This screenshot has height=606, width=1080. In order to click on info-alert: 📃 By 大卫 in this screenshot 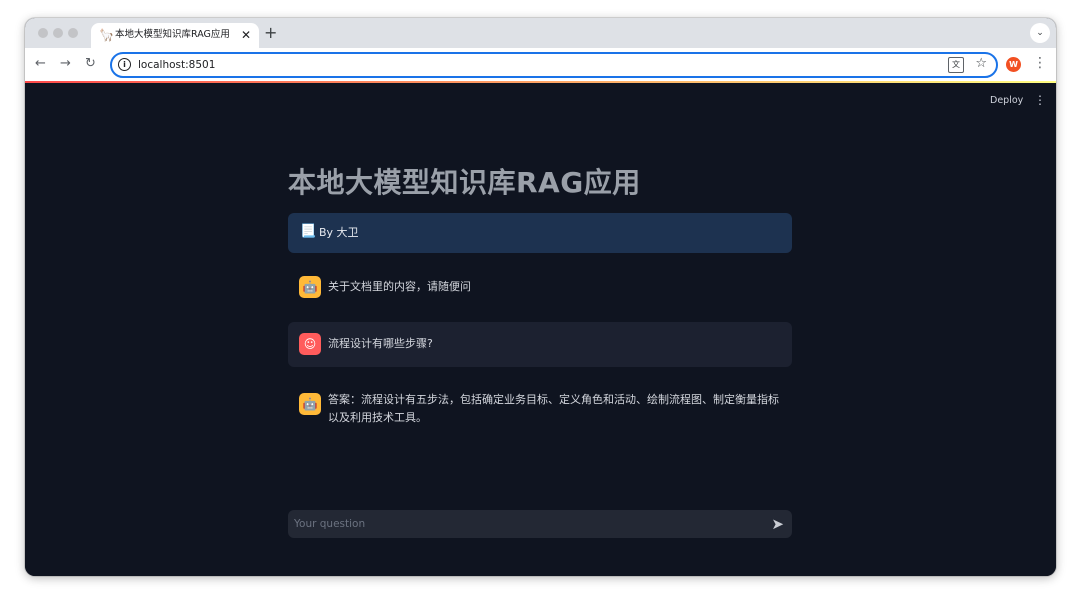, I will do `click(540, 233)`.